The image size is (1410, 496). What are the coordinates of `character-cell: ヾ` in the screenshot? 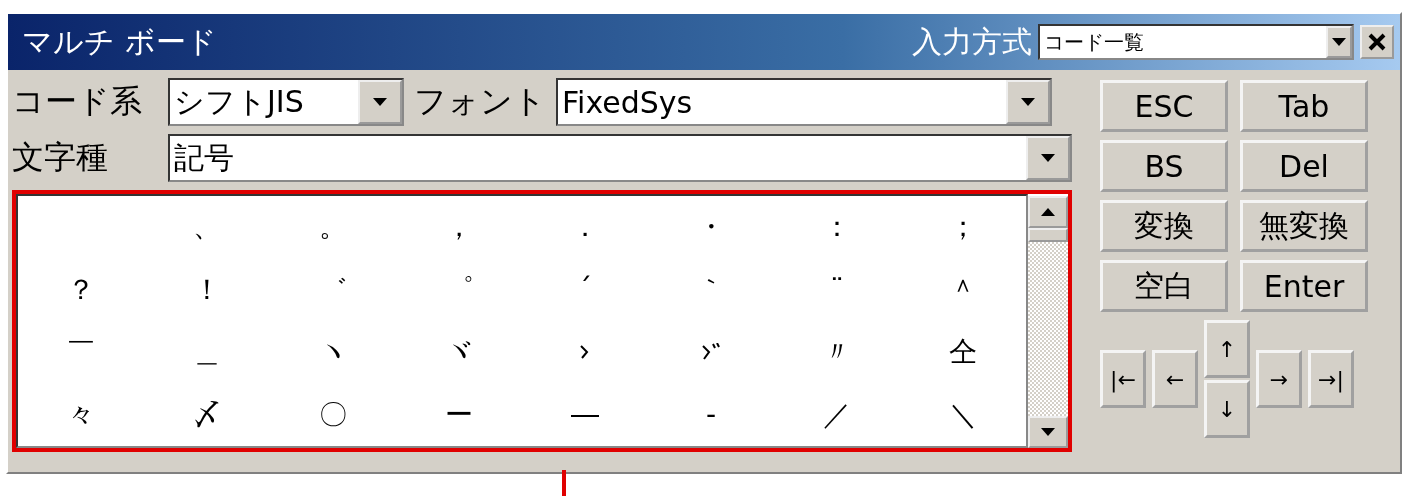 It's located at (459, 352).